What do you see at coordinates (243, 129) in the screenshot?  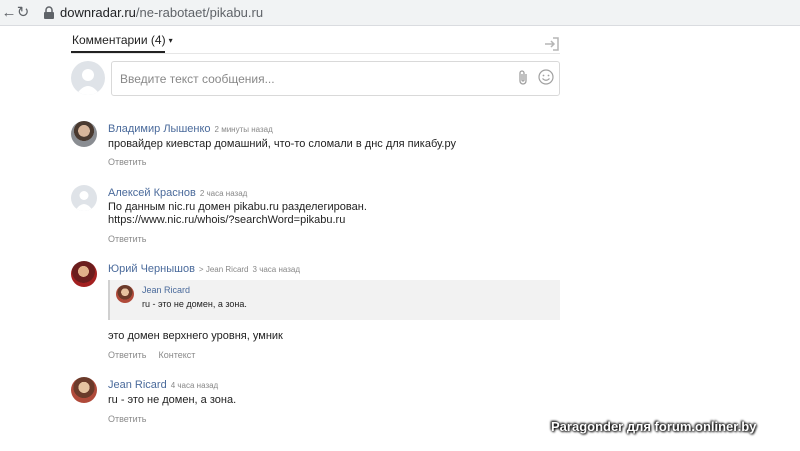 I see `comment-time: 2 минуты назад` at bounding box center [243, 129].